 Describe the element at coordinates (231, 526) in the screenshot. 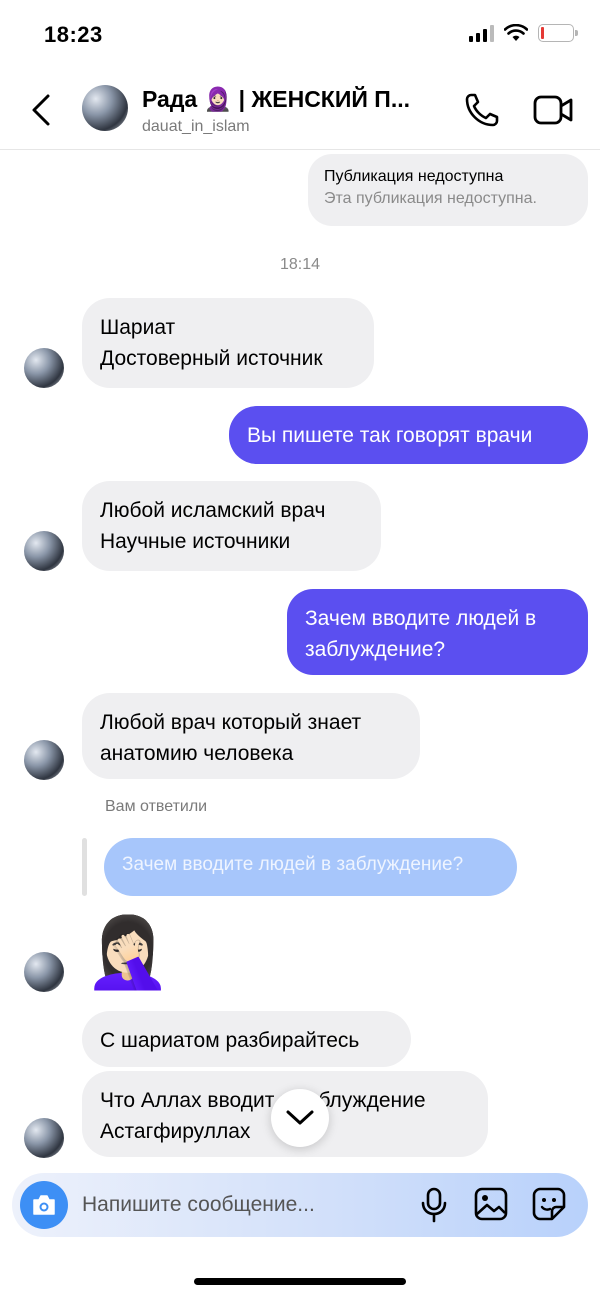

I see `incoming-message: Любой исламский врач Научные источники` at that location.